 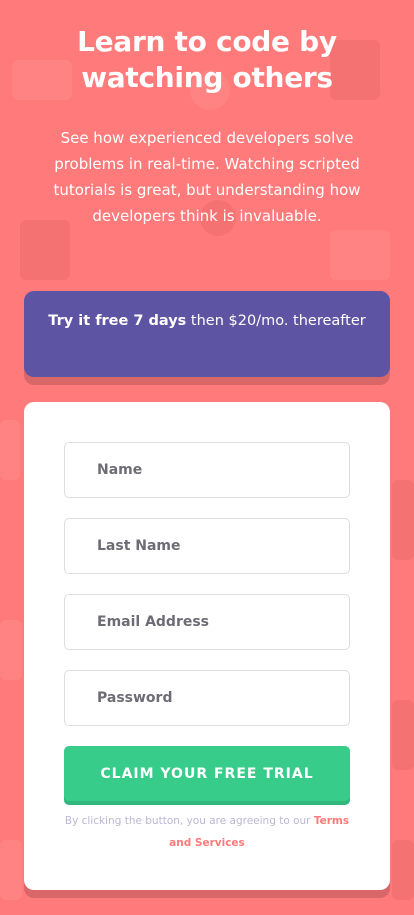 I want to click on email-input, so click(x=207, y=622).